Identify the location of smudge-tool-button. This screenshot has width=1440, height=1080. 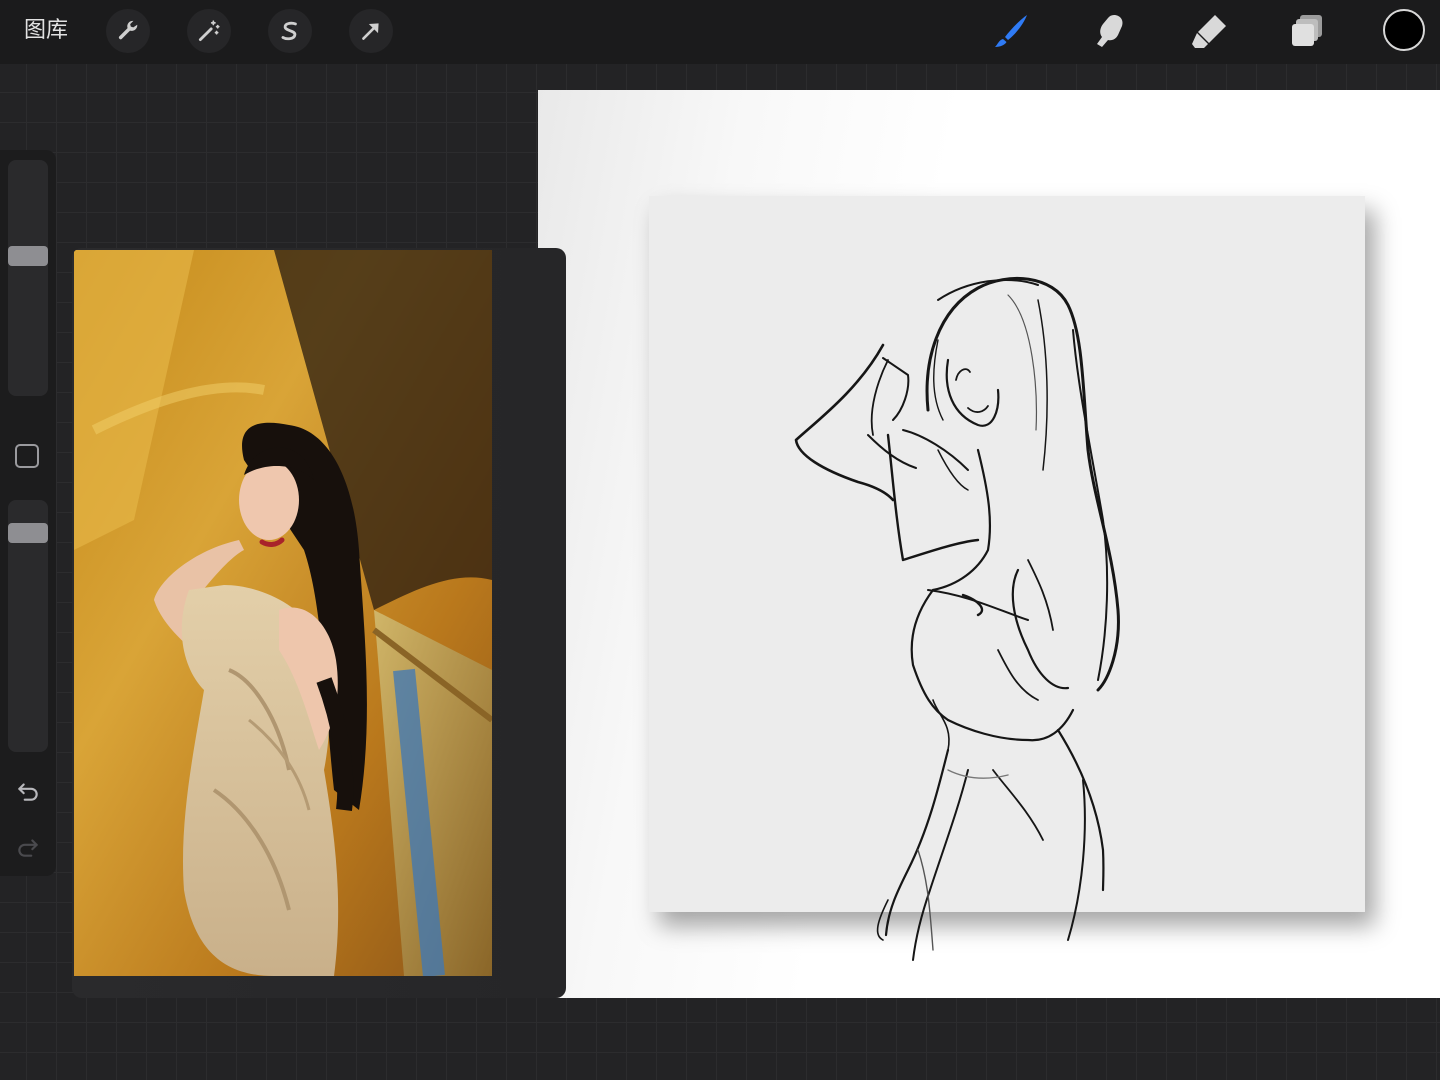
(1110, 31).